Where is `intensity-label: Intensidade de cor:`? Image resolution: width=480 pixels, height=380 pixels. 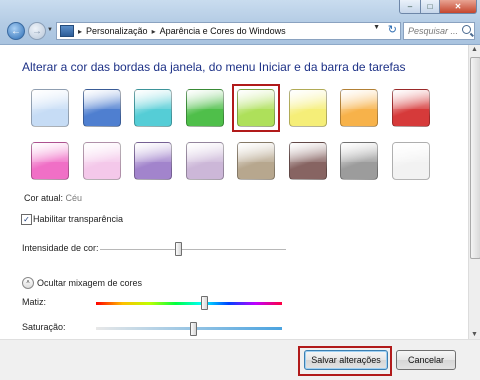
intensity-label: Intensidade de cor: is located at coordinates (60, 248).